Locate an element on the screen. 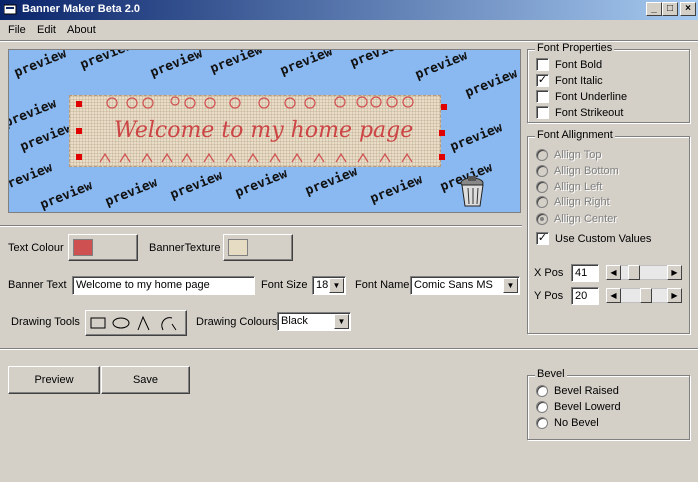 The image size is (698, 482). bevel-lowerd-radio: Bevel Lowerd is located at coordinates (578, 407).